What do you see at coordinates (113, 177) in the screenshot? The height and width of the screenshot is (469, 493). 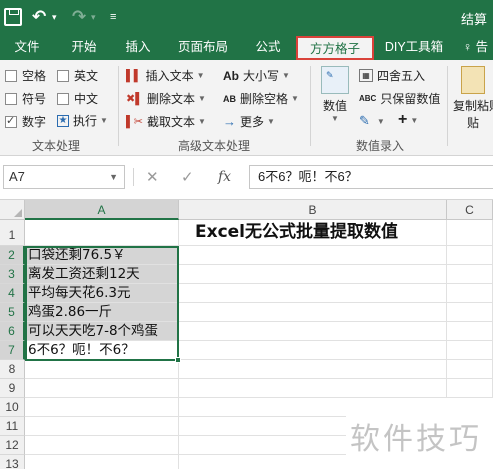 I see `chevron-down-icon: ▼` at bounding box center [113, 177].